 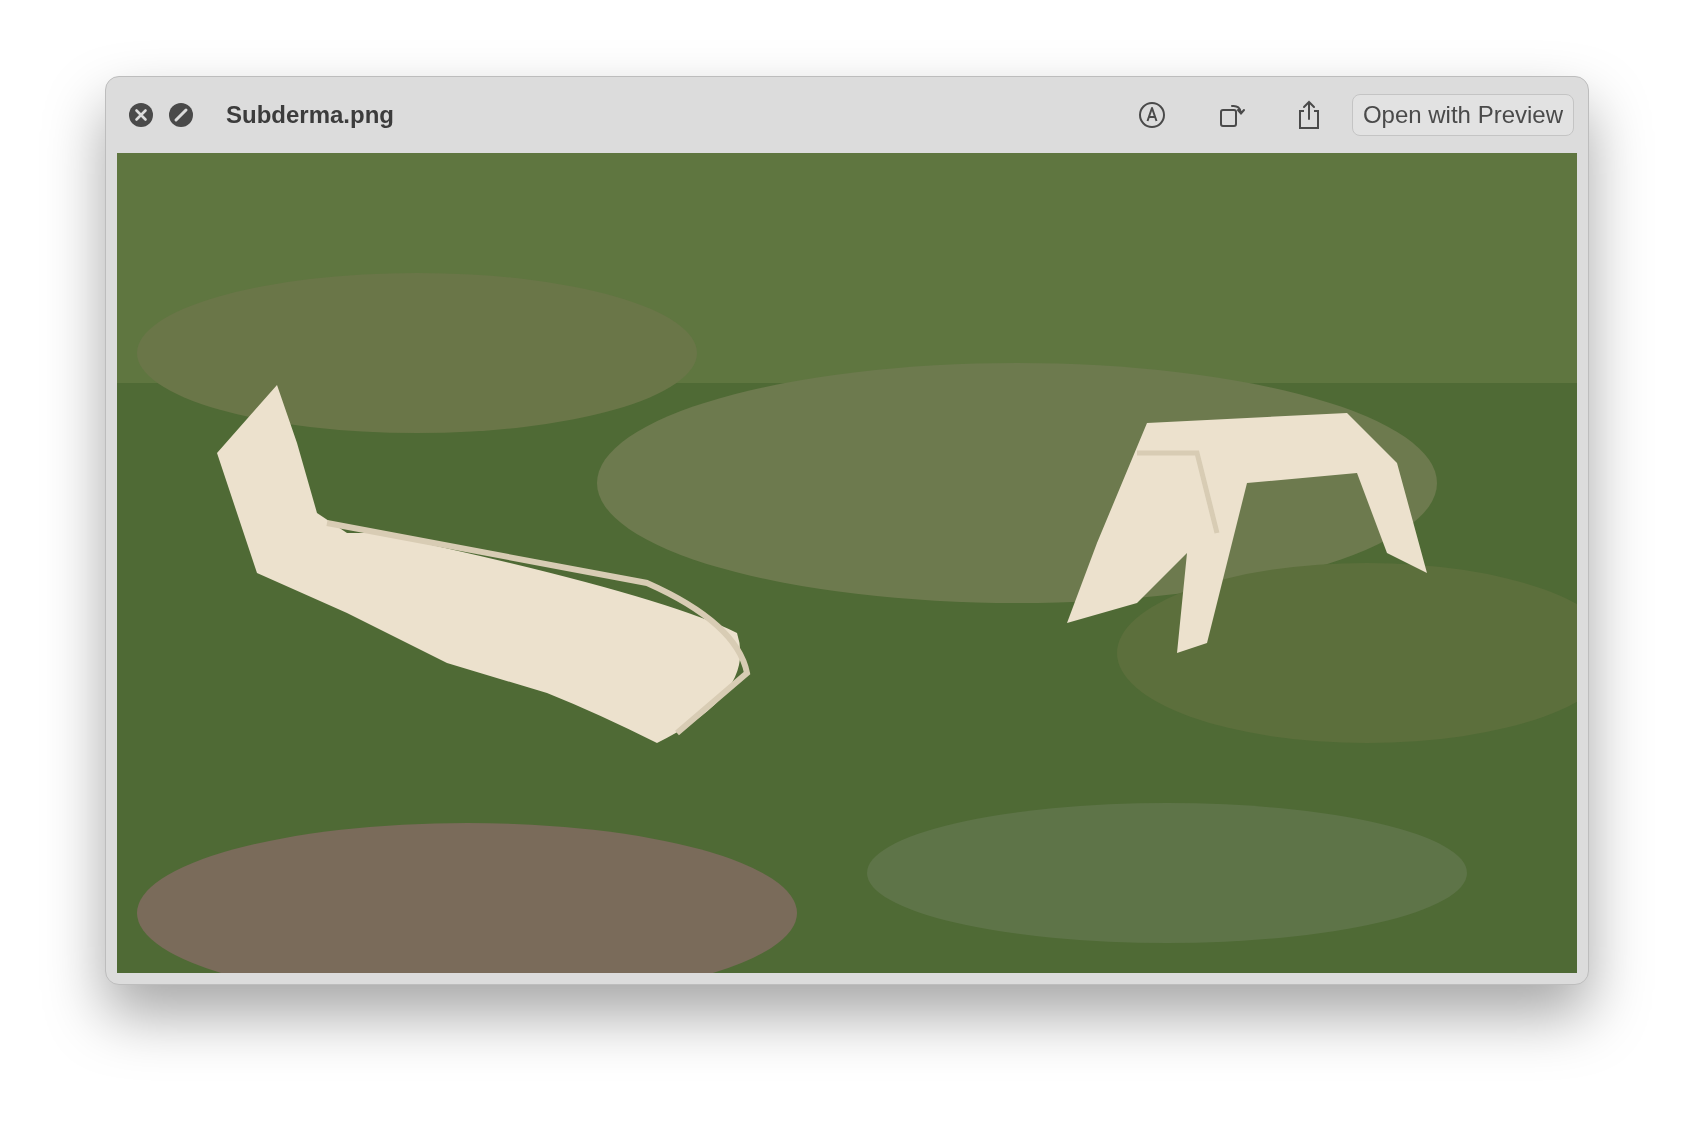 I want to click on close-icon, so click(x=141, y=115).